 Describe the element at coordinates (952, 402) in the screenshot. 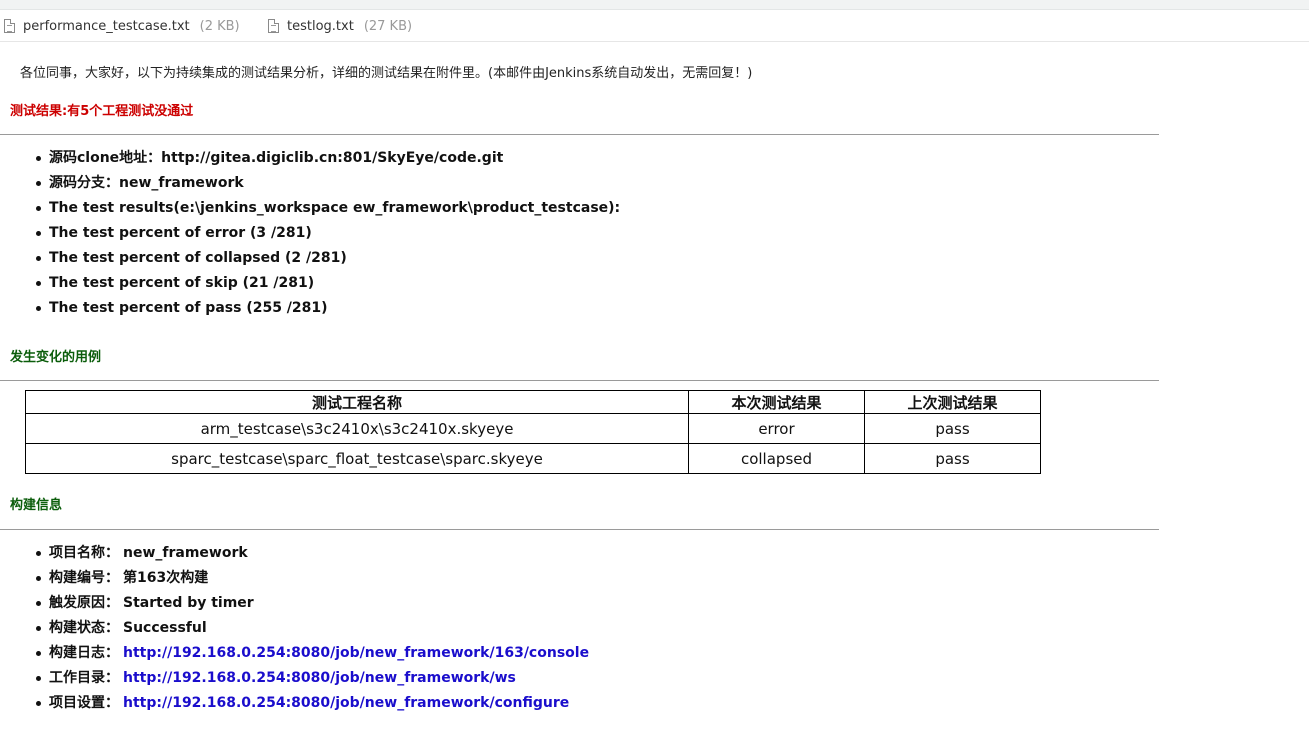

I see `column-header: 上次测试结果` at that location.